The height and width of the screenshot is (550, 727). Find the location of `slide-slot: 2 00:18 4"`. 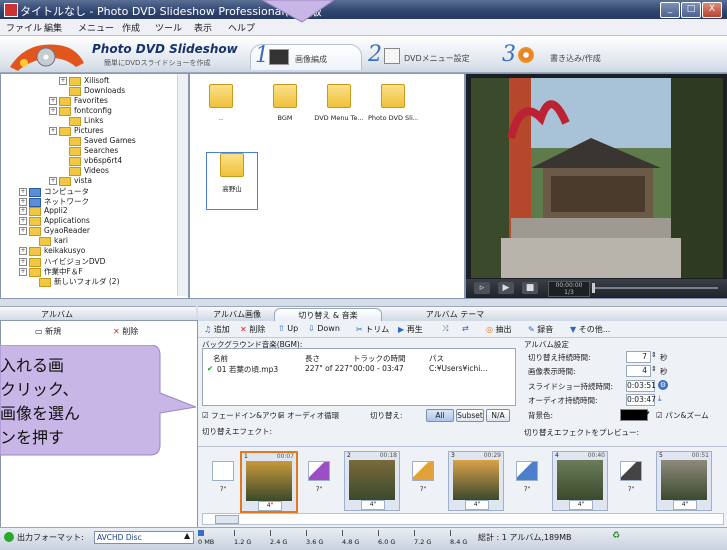

slide-slot: 2 00:18 4" is located at coordinates (372, 481).